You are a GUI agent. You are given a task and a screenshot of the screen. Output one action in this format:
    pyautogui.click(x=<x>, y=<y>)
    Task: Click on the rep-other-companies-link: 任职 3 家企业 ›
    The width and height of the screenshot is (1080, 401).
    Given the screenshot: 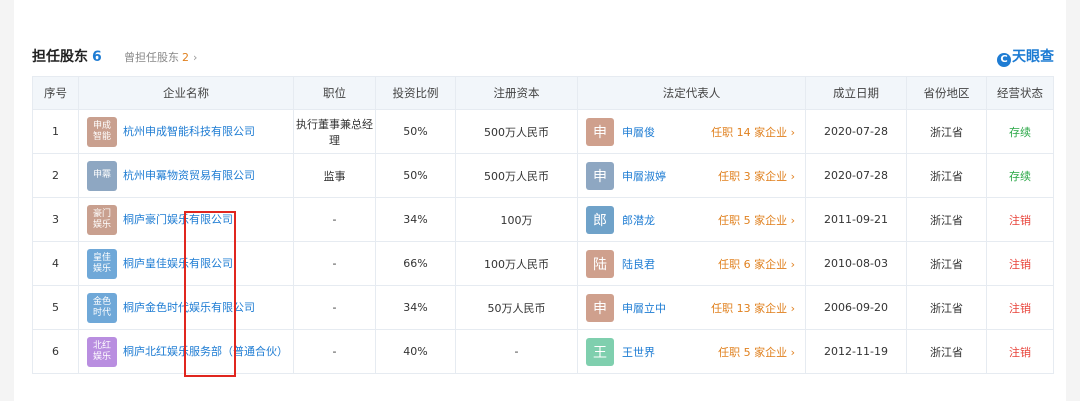 What is the action you would take?
    pyautogui.click(x=756, y=176)
    